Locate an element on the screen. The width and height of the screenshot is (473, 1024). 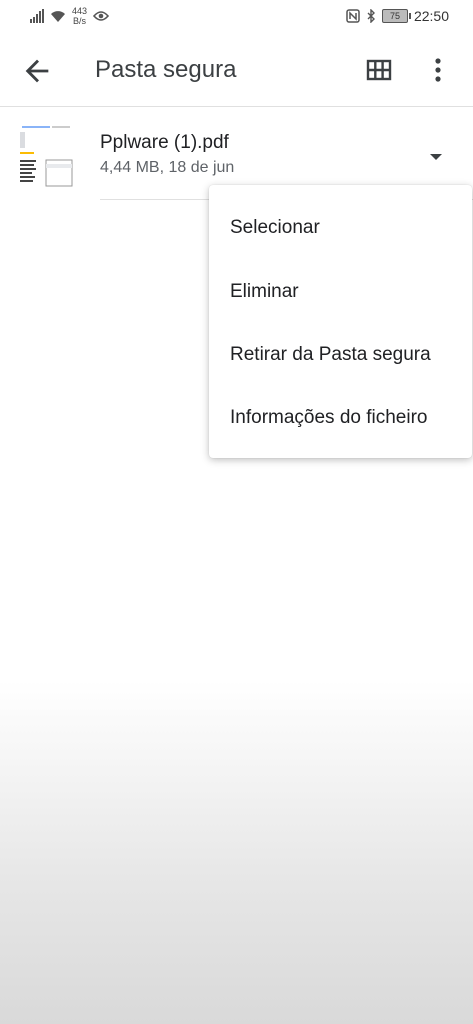
status-bar: 443 B/s 75 22:50 is located at coordinates (236, 17).